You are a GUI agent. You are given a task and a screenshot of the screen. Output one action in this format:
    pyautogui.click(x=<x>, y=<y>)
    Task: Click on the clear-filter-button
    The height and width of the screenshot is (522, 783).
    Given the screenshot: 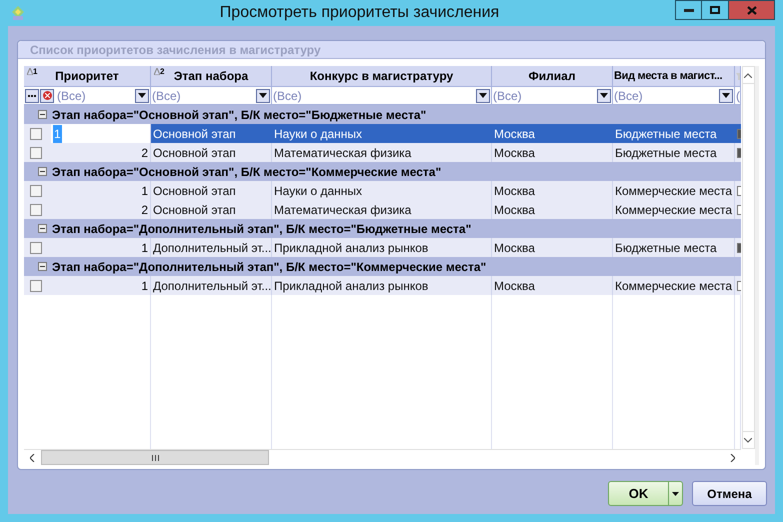 What is the action you would take?
    pyautogui.click(x=47, y=95)
    